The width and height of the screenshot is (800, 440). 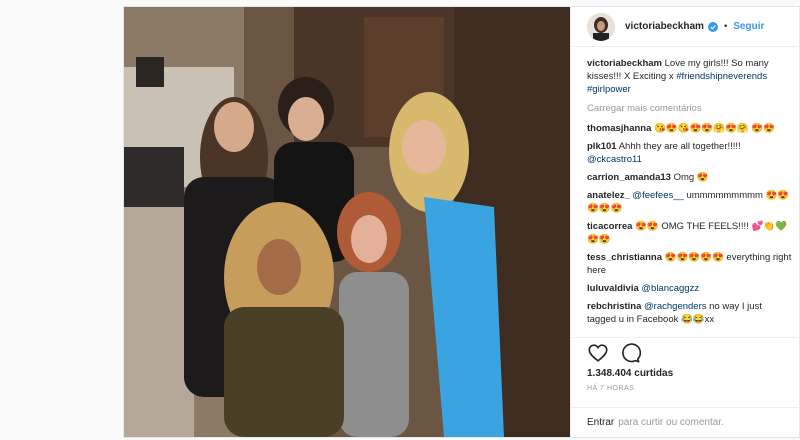 What do you see at coordinates (624, 257) in the screenshot?
I see `comment-username: tess_christianna` at bounding box center [624, 257].